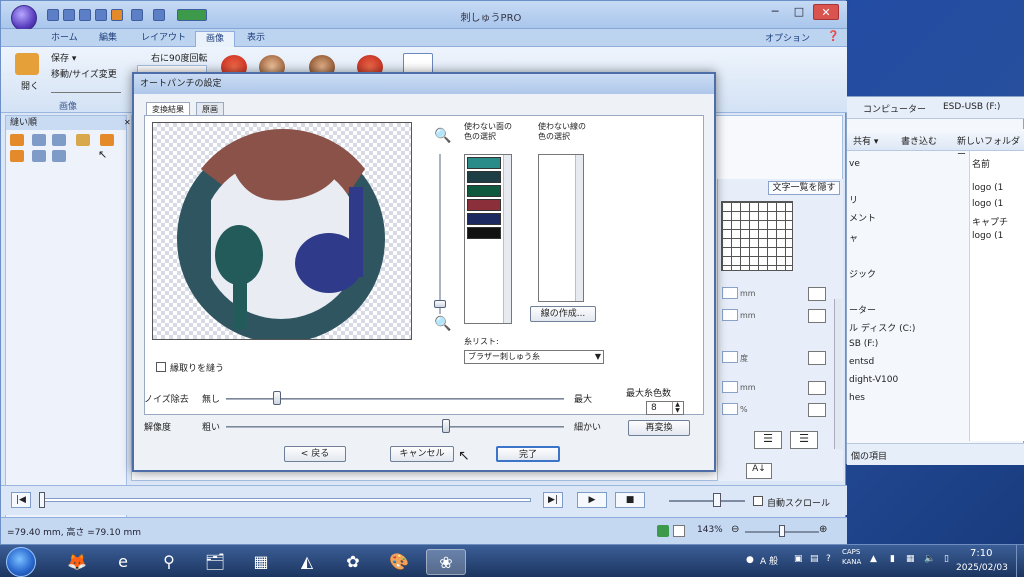 The width and height of the screenshot is (1024, 577). I want to click on network-icon: ▦, so click(910, 559).